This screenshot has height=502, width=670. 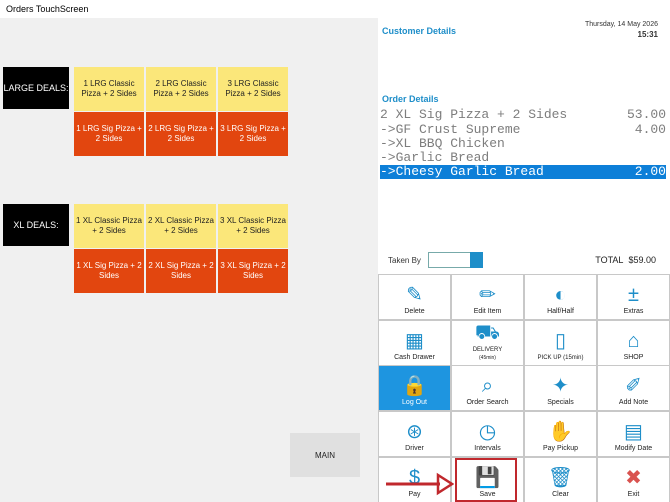 I want to click on extras-button: ± Extras, so click(x=633, y=297).